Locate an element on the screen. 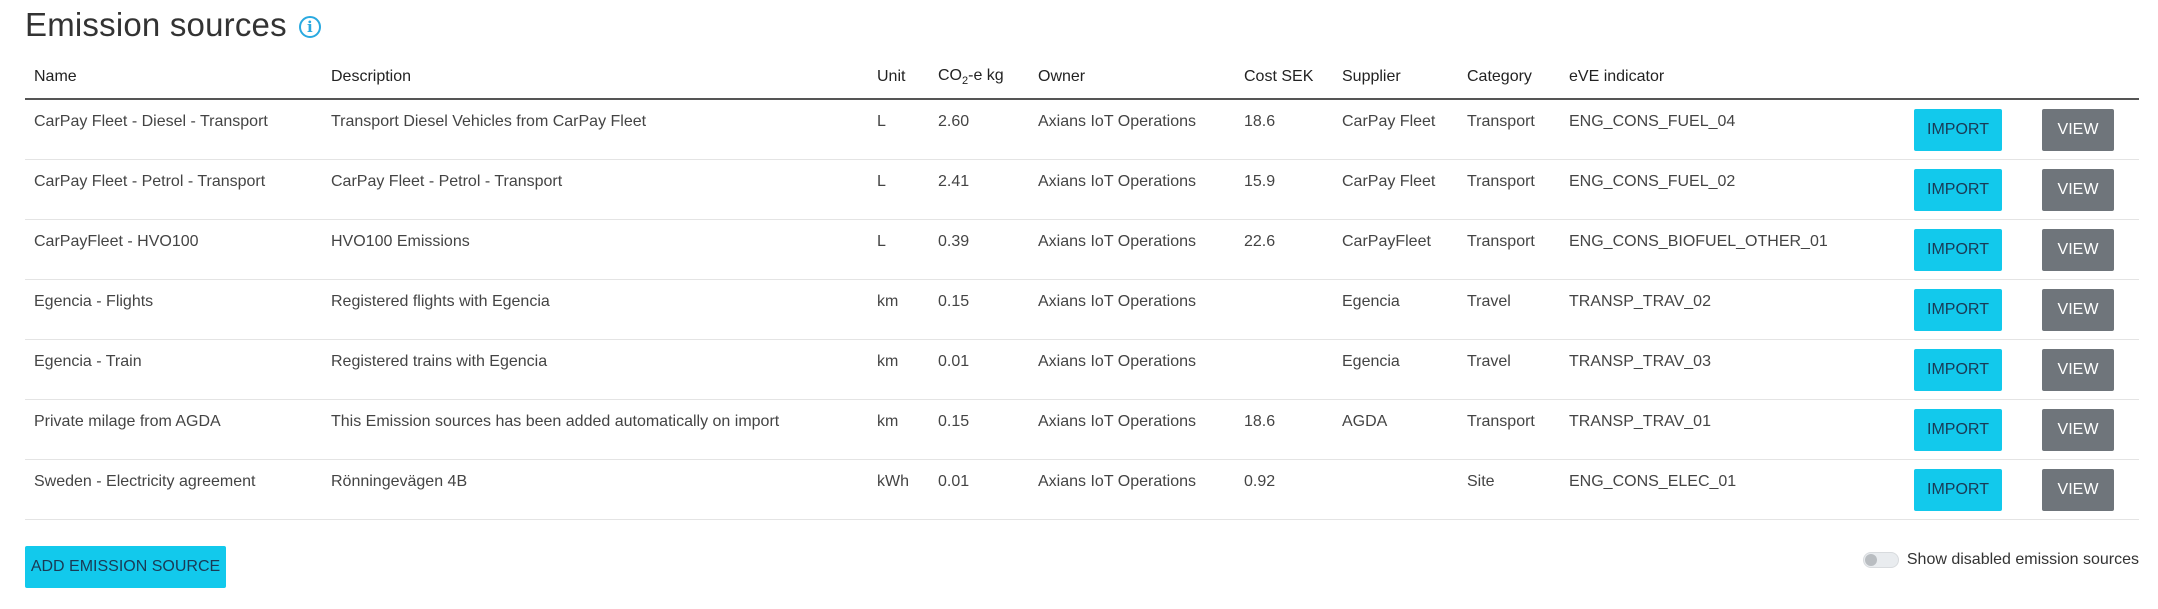  cell-name: Private milage from AGDA is located at coordinates (173, 429).